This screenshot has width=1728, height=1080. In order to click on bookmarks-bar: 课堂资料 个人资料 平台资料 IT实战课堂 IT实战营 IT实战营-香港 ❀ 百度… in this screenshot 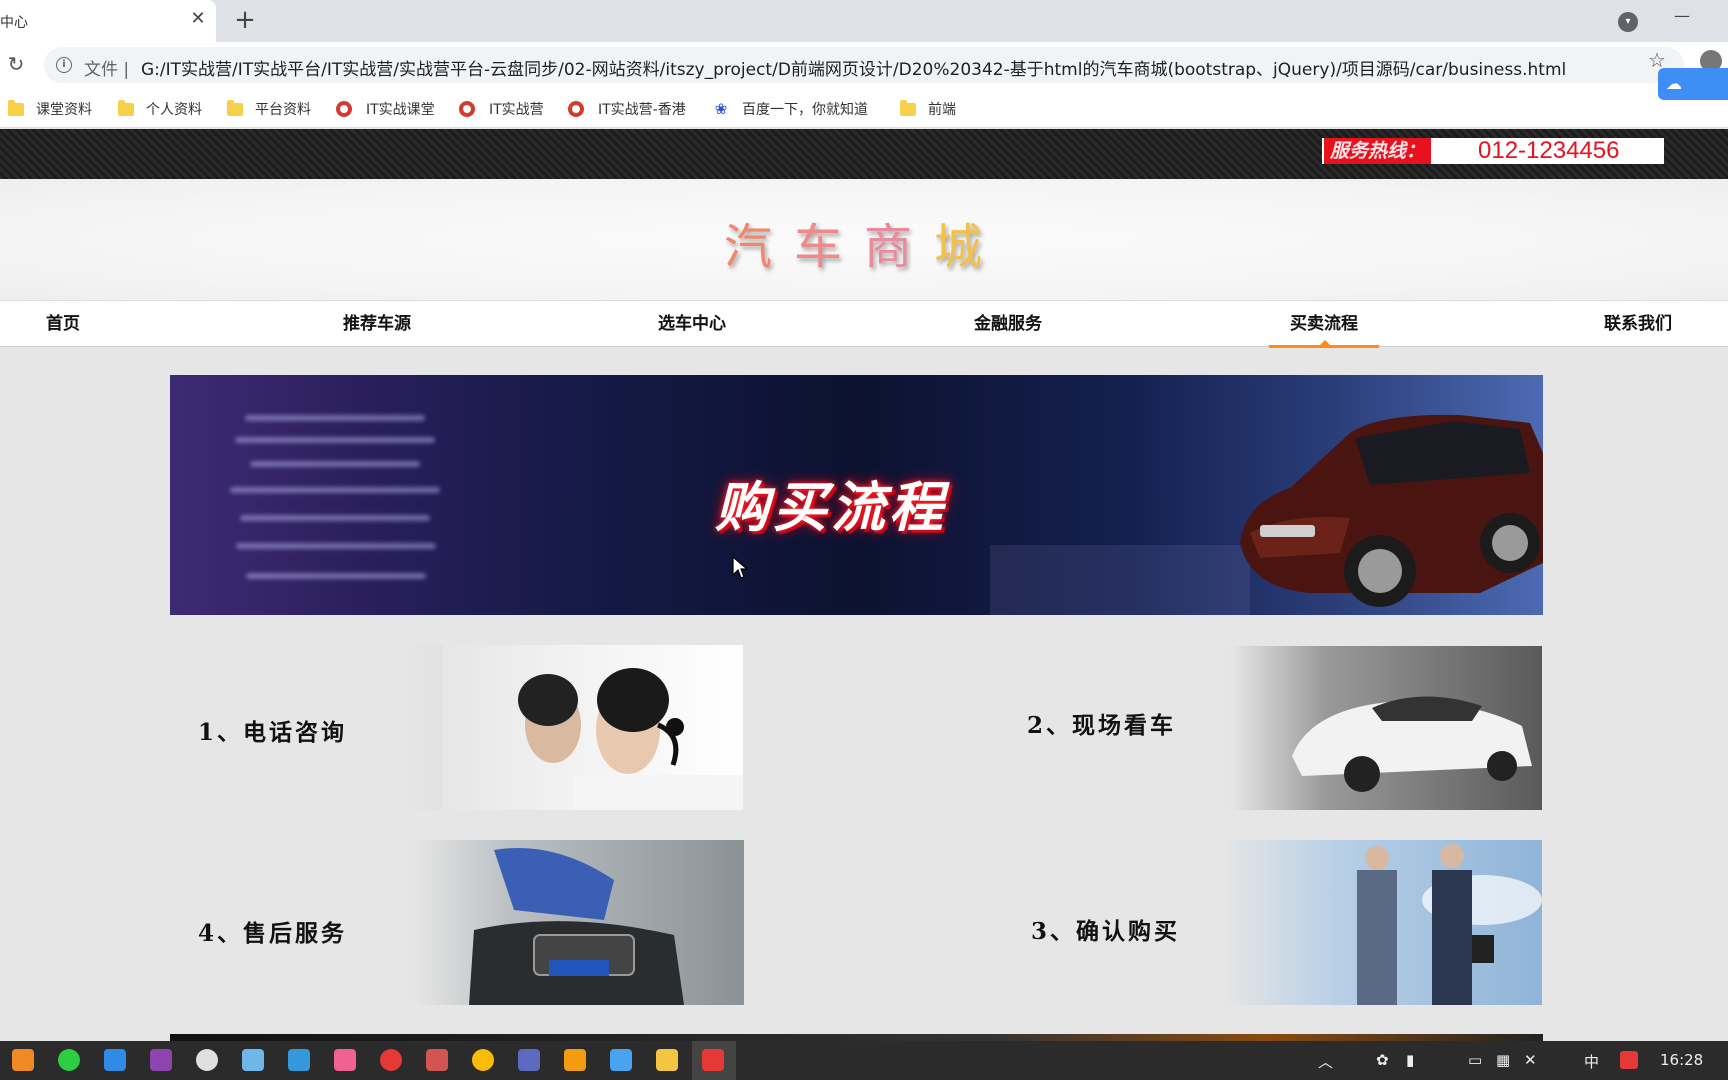, I will do `click(864, 109)`.